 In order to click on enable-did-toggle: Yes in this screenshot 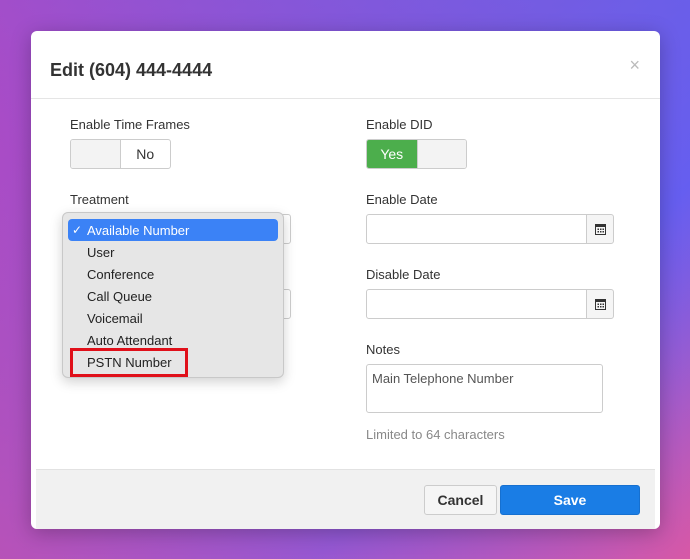, I will do `click(416, 154)`.